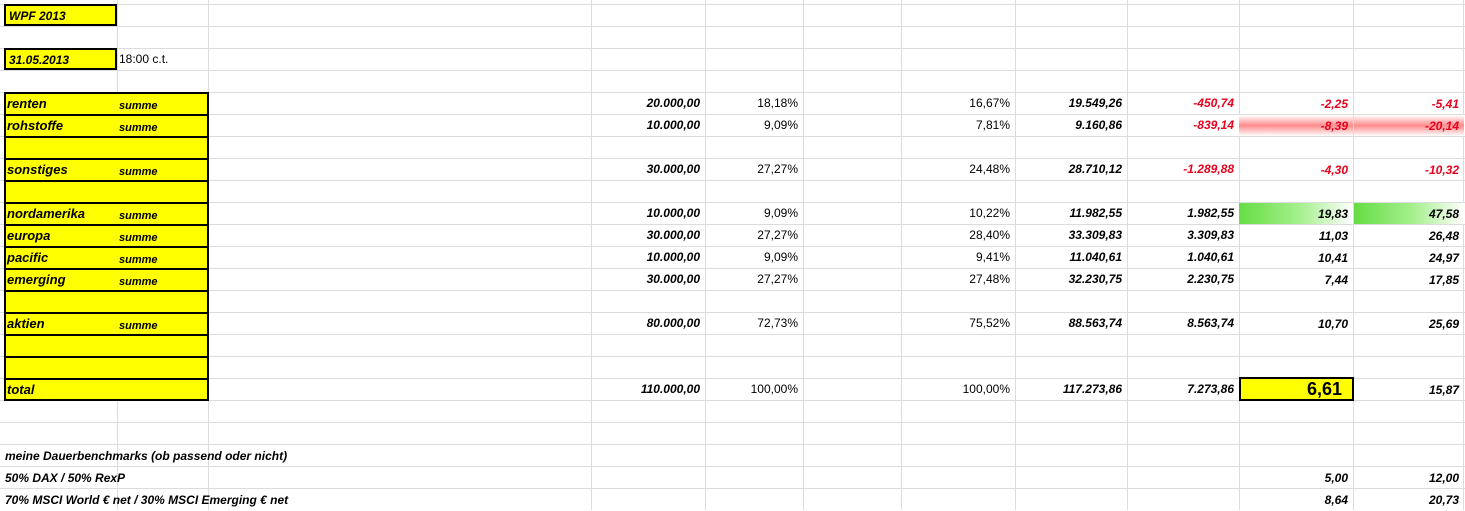  What do you see at coordinates (1071, 125) in the screenshot?
I see `value-cell: 9.160,86` at bounding box center [1071, 125].